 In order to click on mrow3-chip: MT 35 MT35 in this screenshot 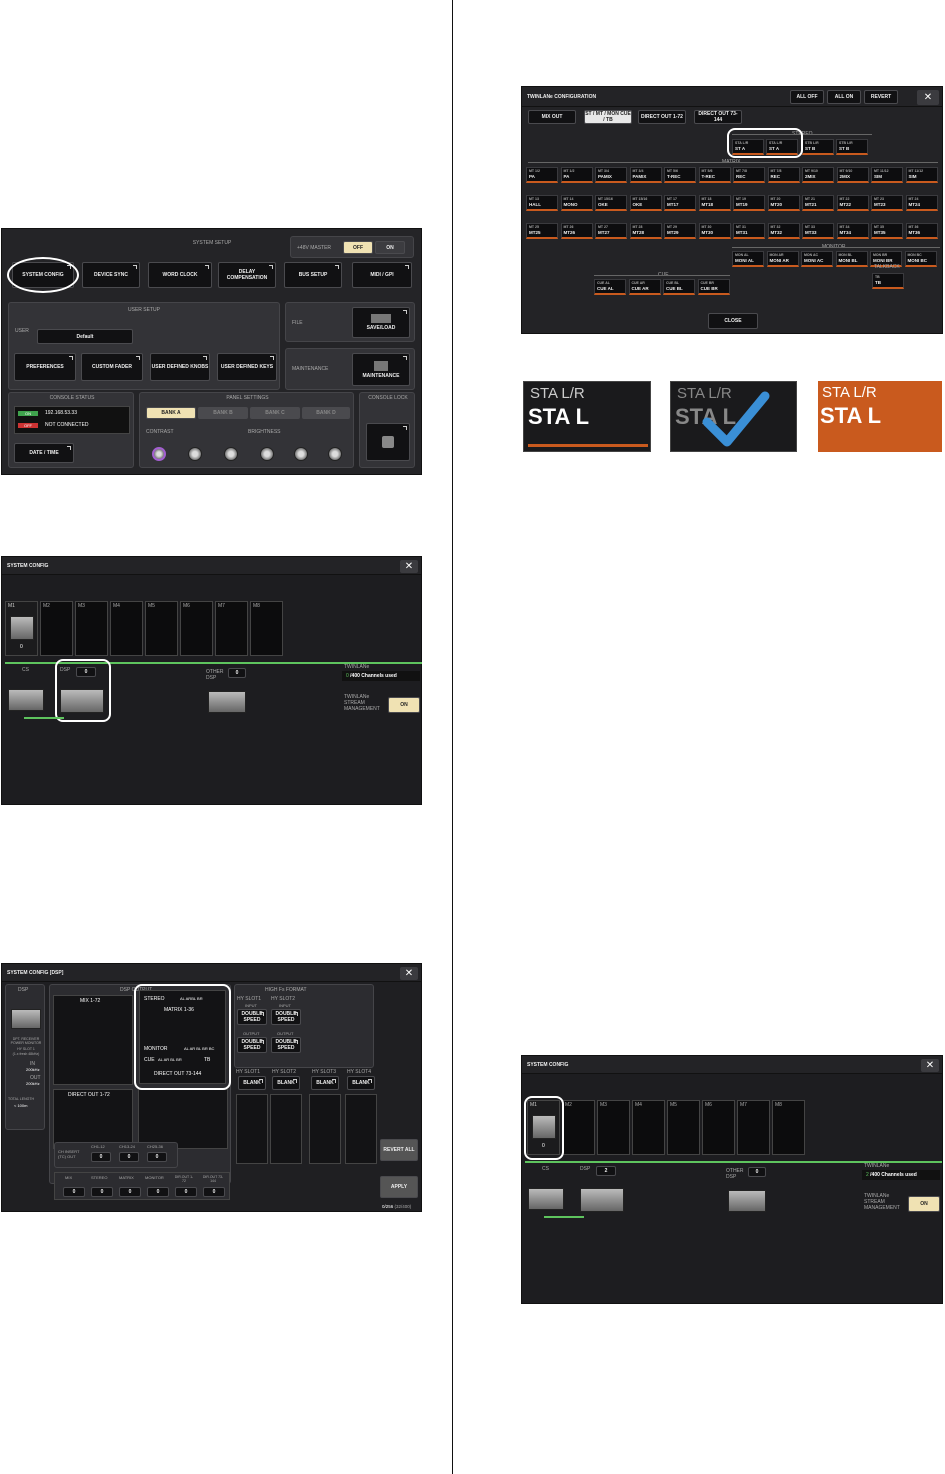, I will do `click(887, 231)`.